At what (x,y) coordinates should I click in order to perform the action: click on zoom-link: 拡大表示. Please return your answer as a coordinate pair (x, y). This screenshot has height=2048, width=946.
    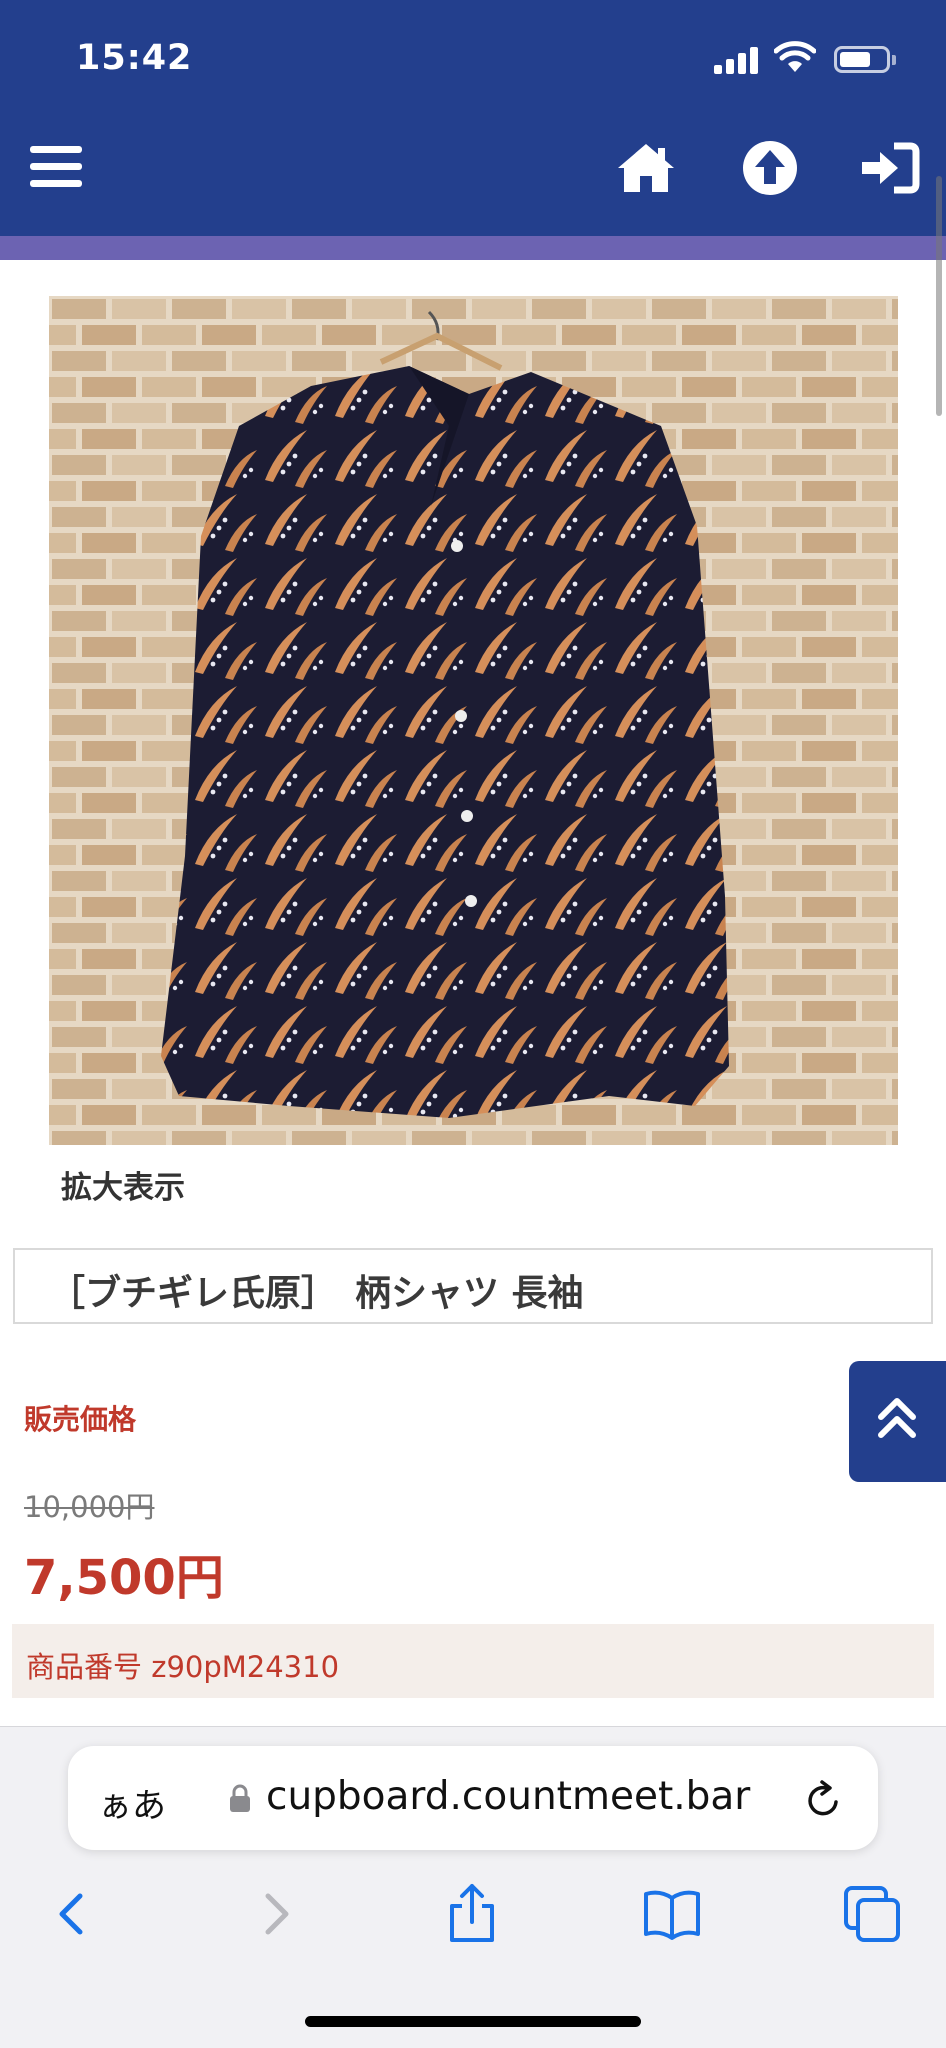
    Looking at the image, I should click on (123, 1184).